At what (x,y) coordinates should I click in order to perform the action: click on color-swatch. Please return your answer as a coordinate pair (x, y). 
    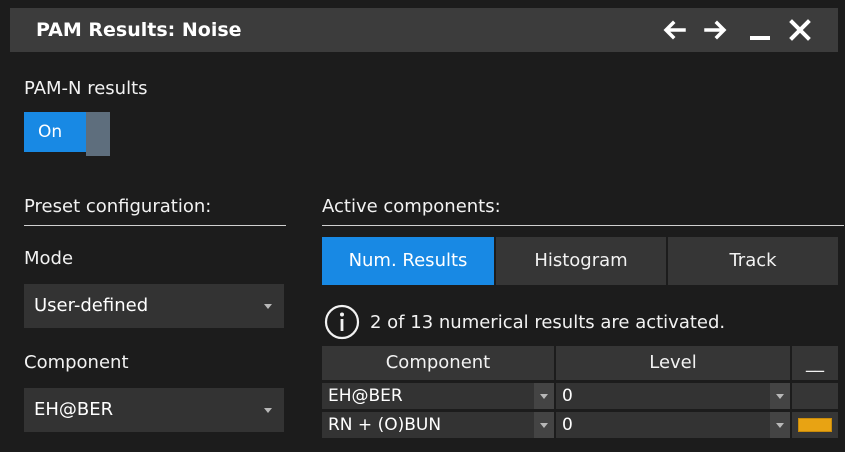
    Looking at the image, I should click on (815, 425).